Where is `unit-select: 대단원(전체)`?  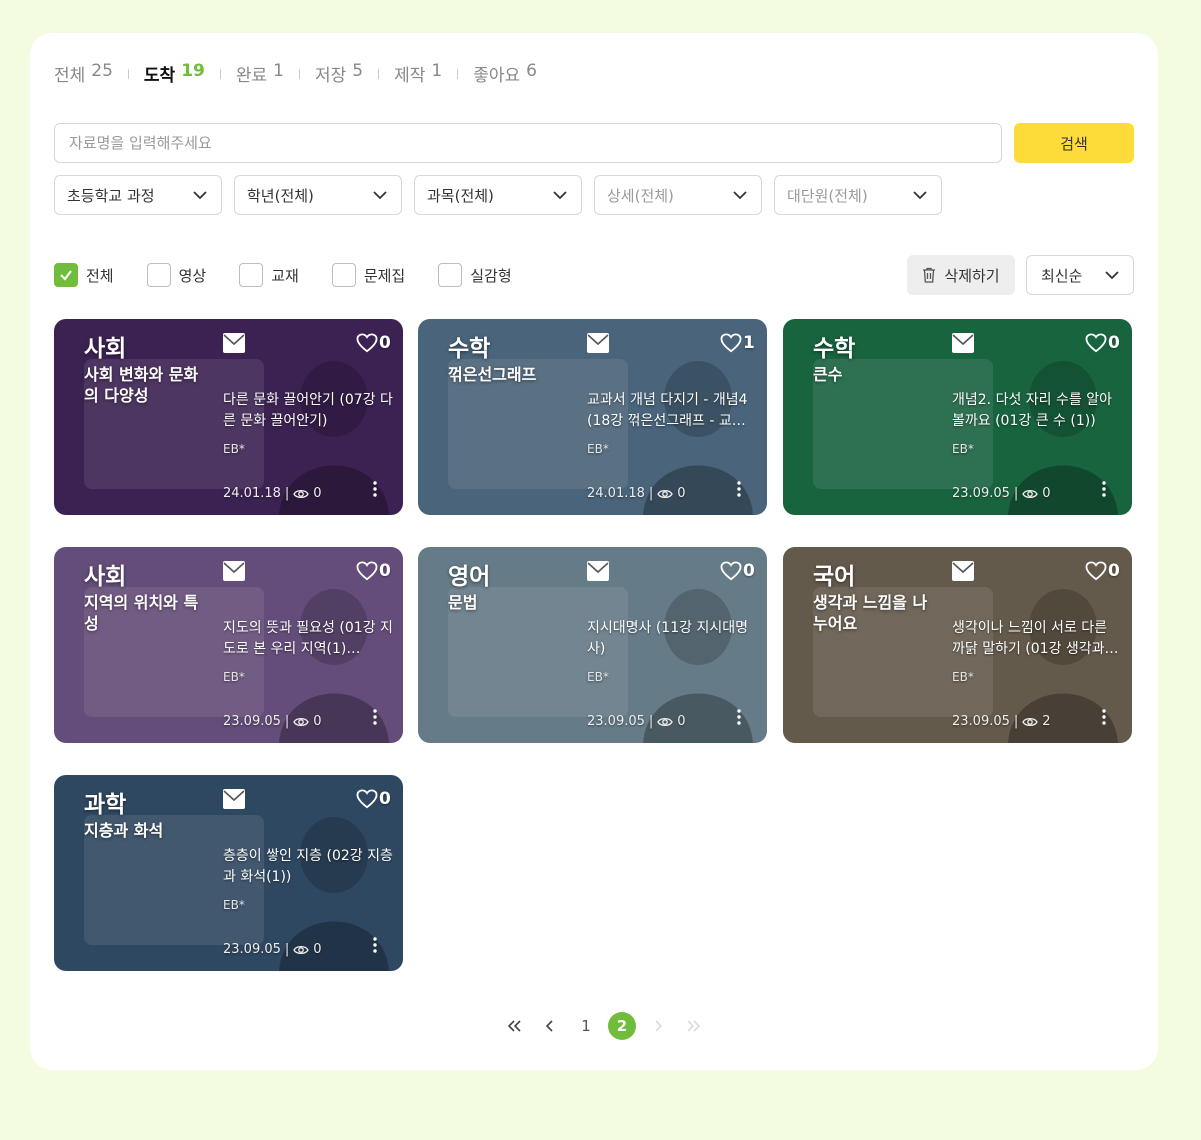
unit-select: 대단원(전체) is located at coordinates (858, 195).